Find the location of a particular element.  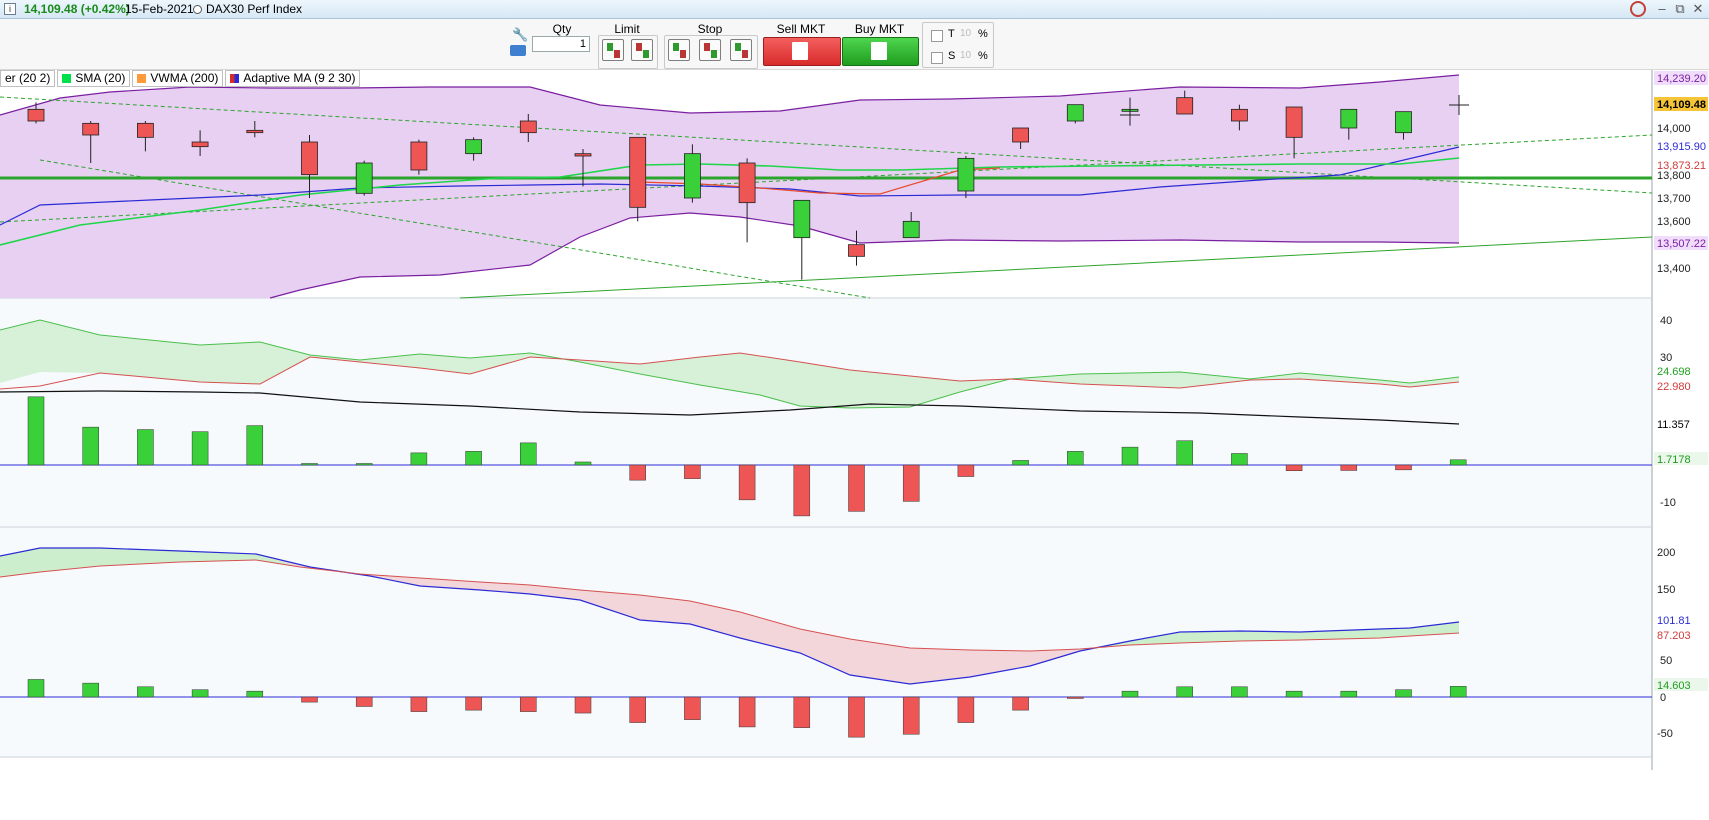

legend-item-sma: SMA (20) is located at coordinates (94, 78).